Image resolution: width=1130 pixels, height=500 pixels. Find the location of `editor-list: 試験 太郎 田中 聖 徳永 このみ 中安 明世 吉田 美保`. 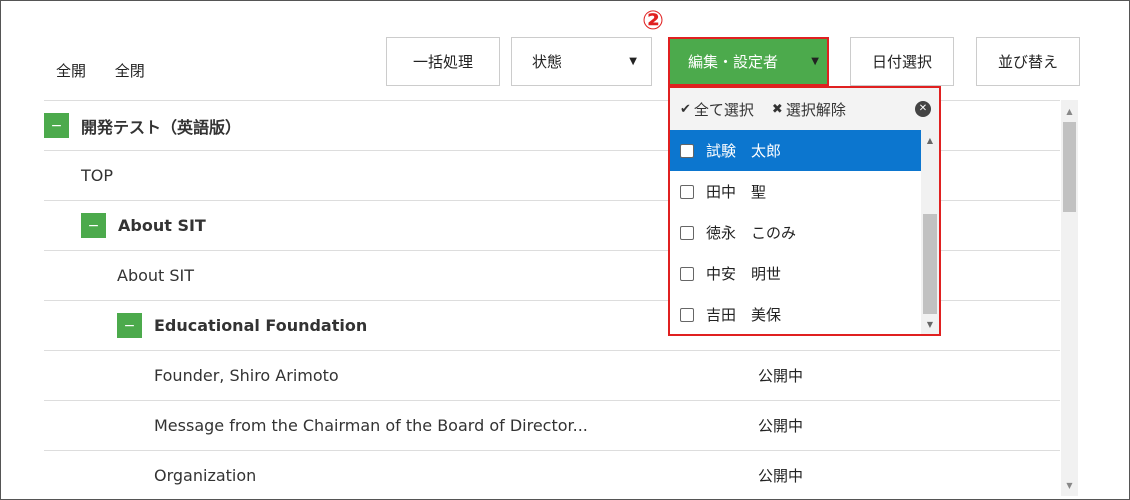

editor-list: 試験 太郎 田中 聖 徳永 このみ 中安 明世 吉田 美保 is located at coordinates (795, 232).